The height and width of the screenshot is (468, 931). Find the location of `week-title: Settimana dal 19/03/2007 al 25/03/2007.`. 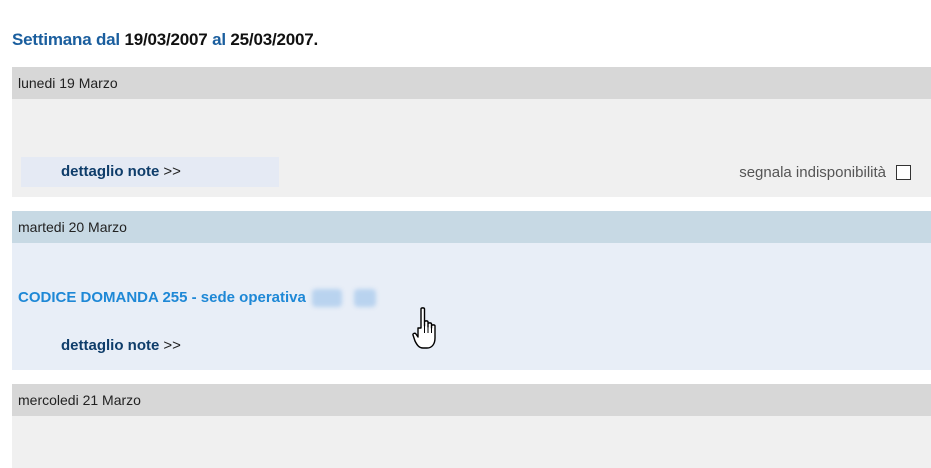

week-title: Settimana dal 19/03/2007 al 25/03/2007. is located at coordinates (165, 40).